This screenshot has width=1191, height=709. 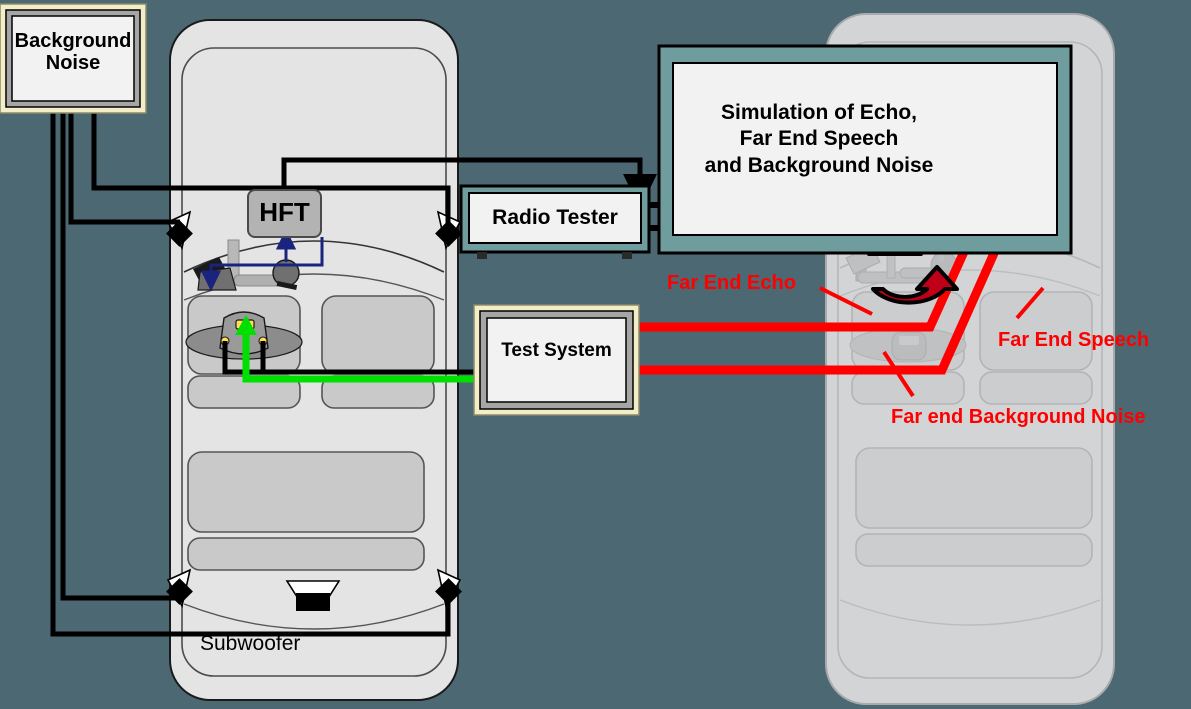 What do you see at coordinates (555, 221) in the screenshot?
I see `radio-tester-box` at bounding box center [555, 221].